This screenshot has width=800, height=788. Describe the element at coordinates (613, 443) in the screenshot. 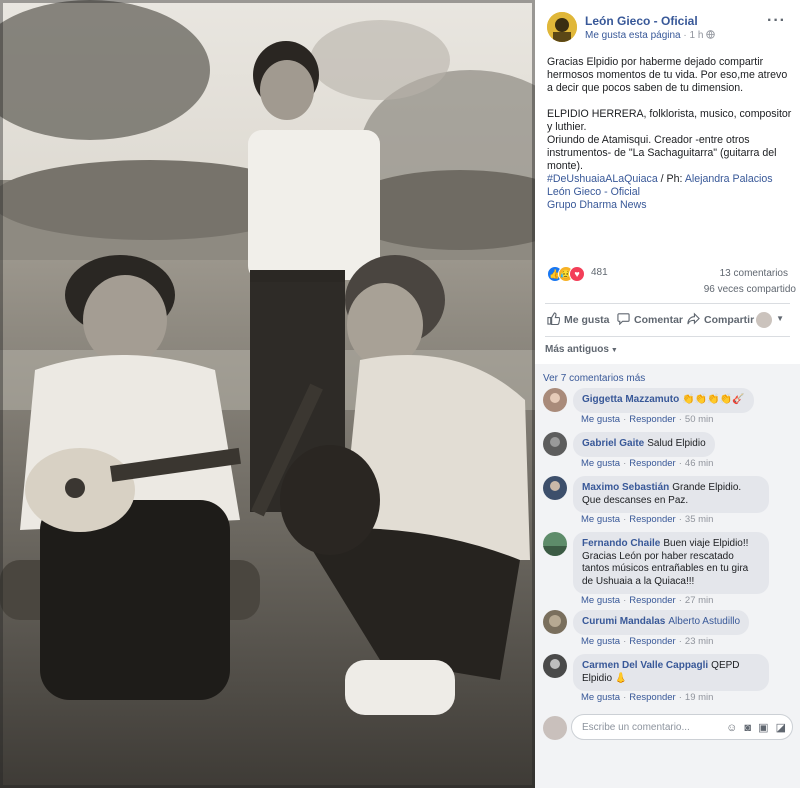

I see `comment-author: Gabriel Gaite` at that location.